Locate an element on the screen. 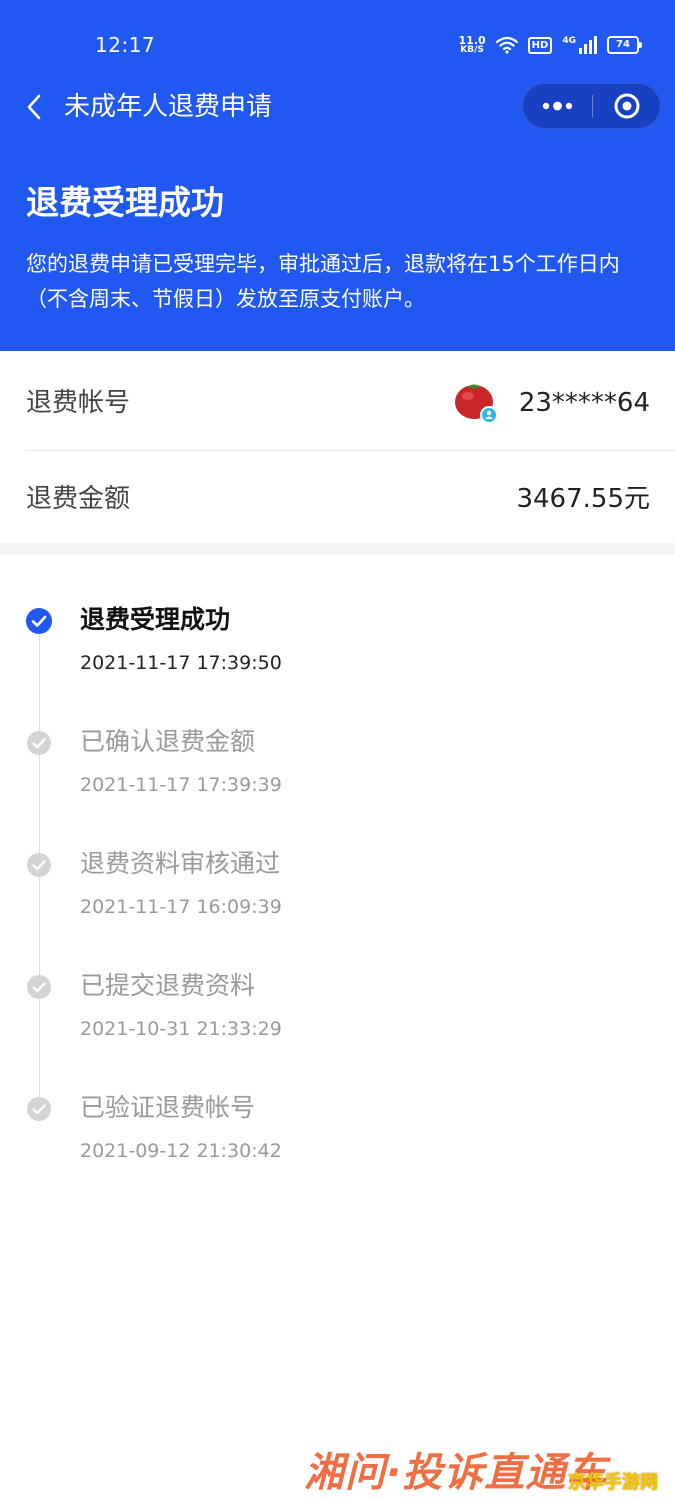 The width and height of the screenshot is (675, 1500). target-circle-icon is located at coordinates (627, 106).